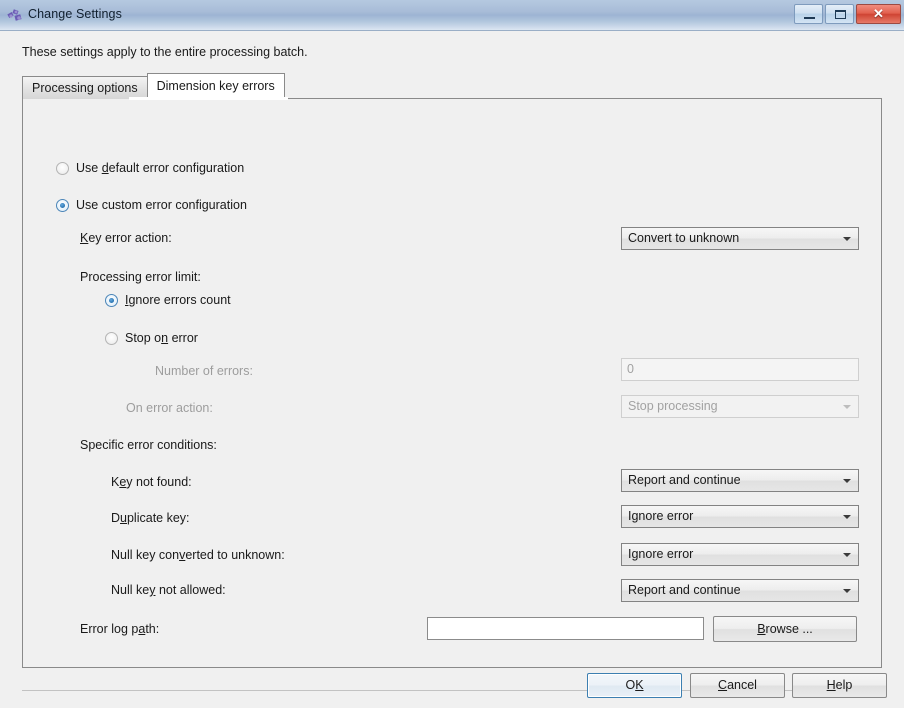 Image resolution: width=904 pixels, height=708 pixels. Describe the element at coordinates (208, 98) in the screenshot. I see `tab-active-seam` at that location.